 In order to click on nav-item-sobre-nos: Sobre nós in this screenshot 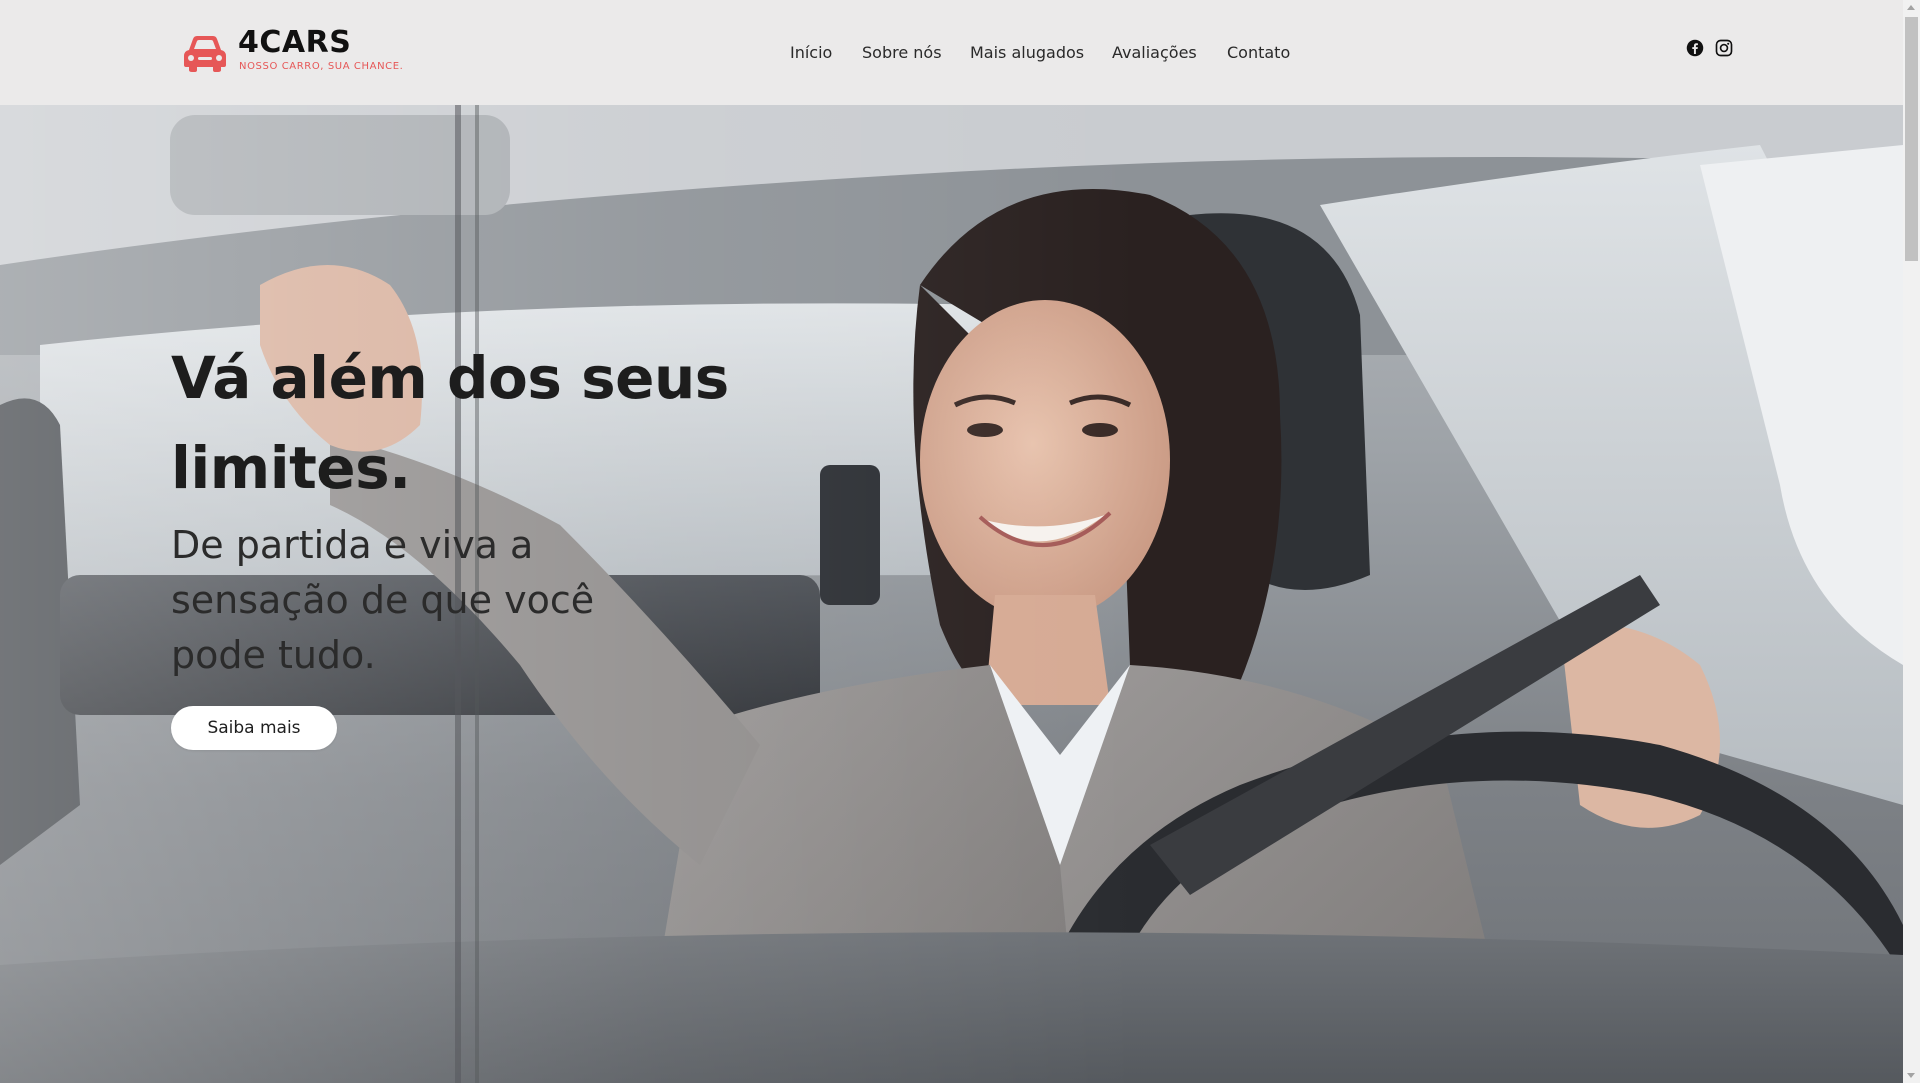, I will do `click(902, 53)`.